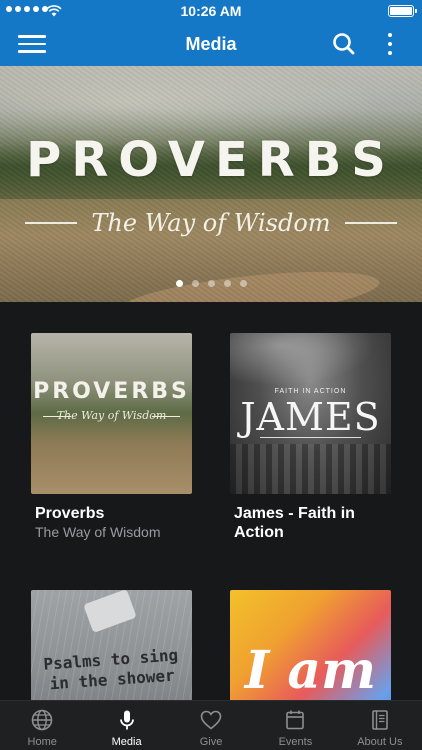  Describe the element at coordinates (42, 742) in the screenshot. I see `tab-label: Home` at that location.